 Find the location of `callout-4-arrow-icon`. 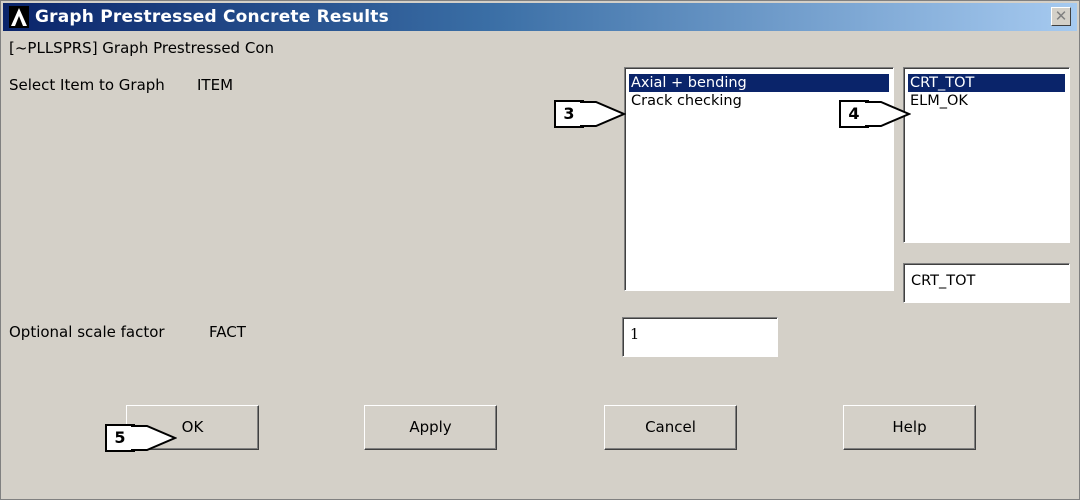

callout-4-arrow-icon is located at coordinates (888, 114).